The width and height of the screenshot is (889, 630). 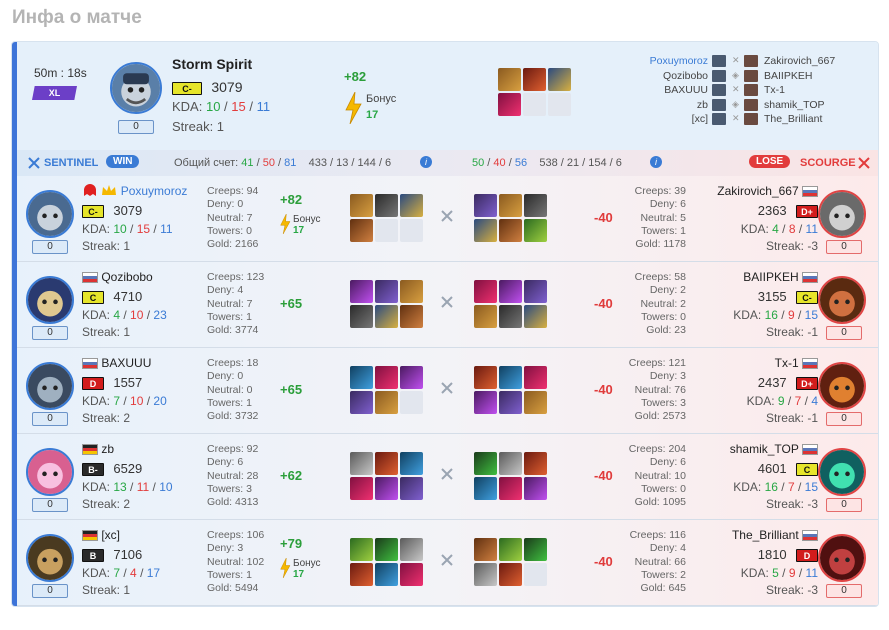 What do you see at coordinates (109, 191) in the screenshot?
I see `crown-icon` at bounding box center [109, 191].